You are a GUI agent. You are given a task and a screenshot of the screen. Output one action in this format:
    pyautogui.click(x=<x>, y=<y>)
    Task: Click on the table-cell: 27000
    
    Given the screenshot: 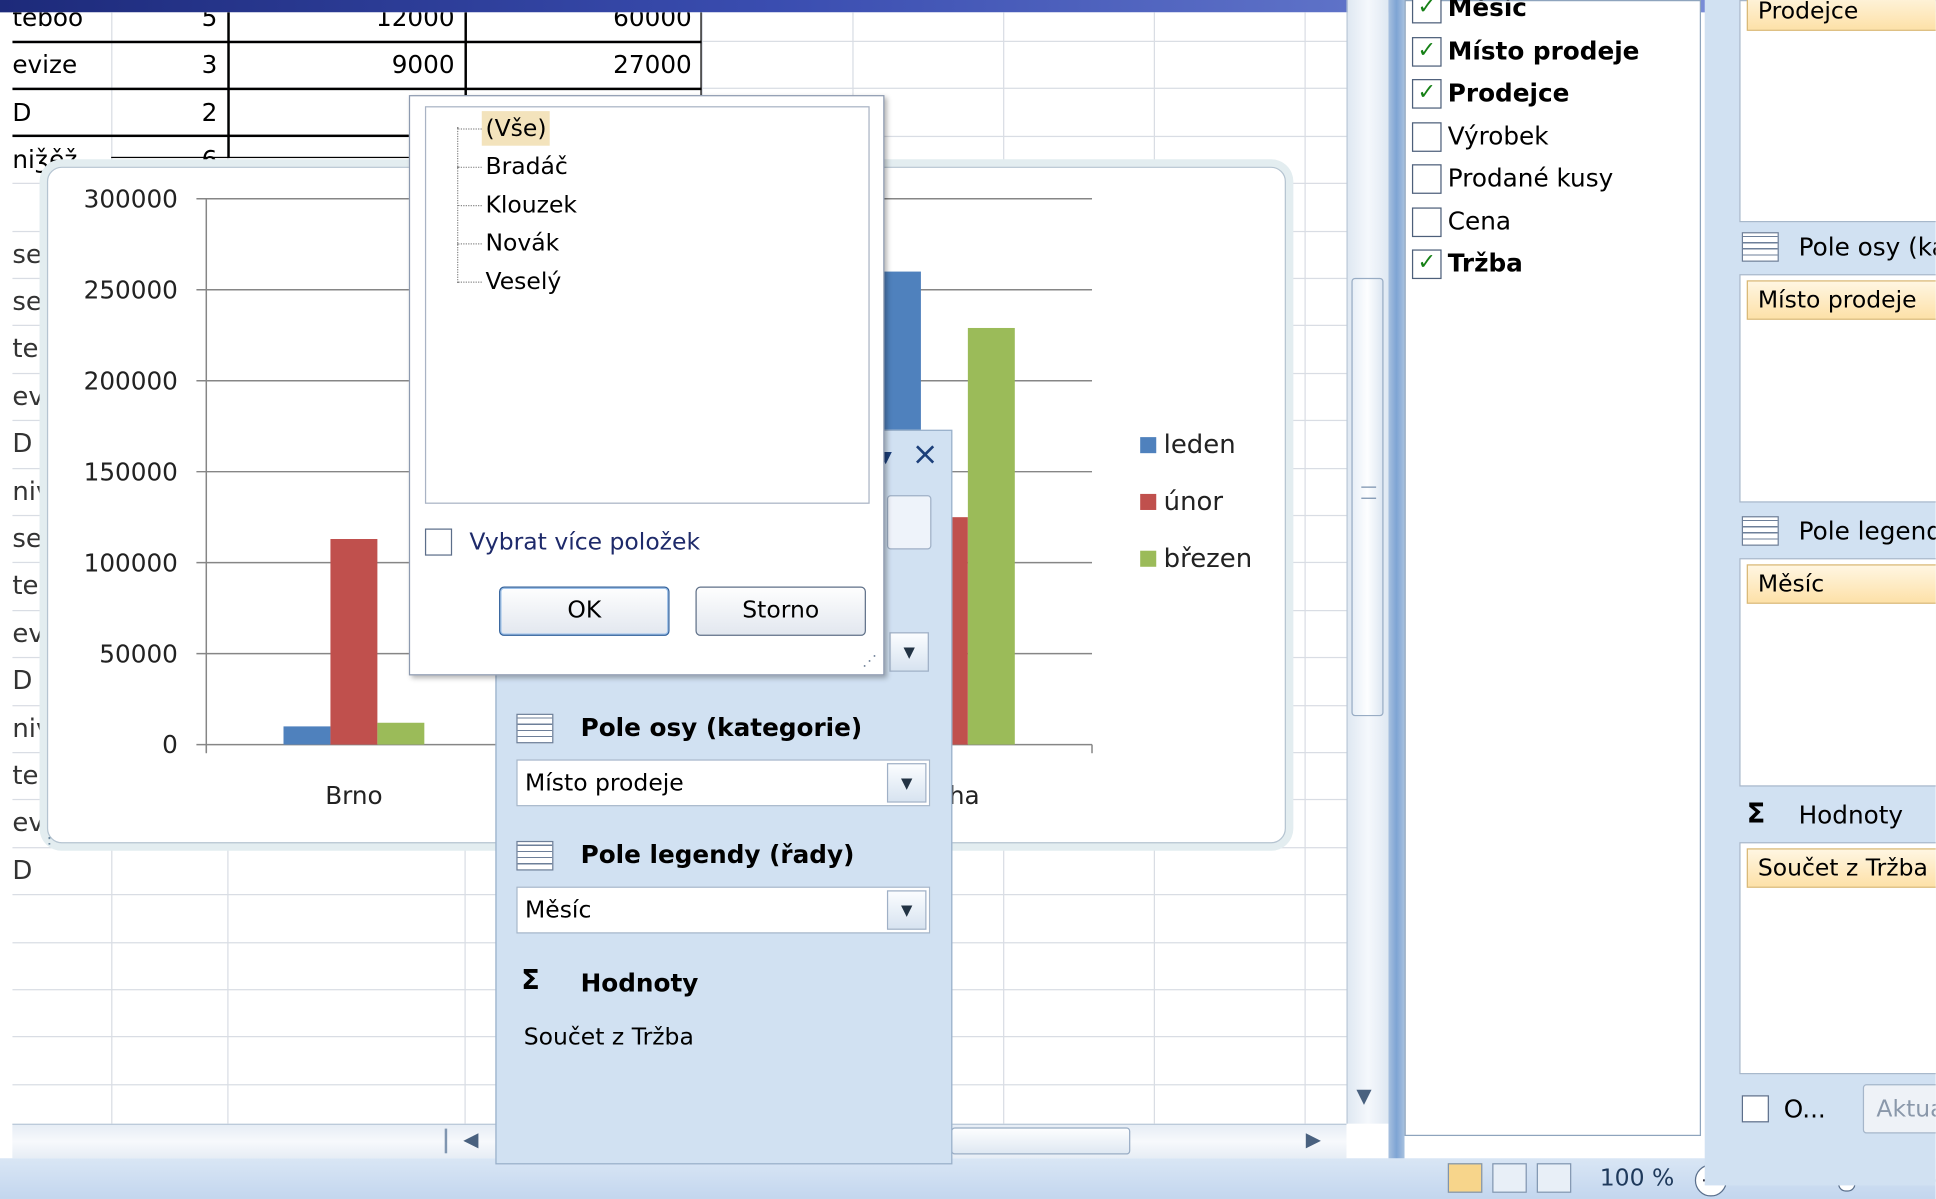 What is the action you would take?
    pyautogui.click(x=582, y=64)
    